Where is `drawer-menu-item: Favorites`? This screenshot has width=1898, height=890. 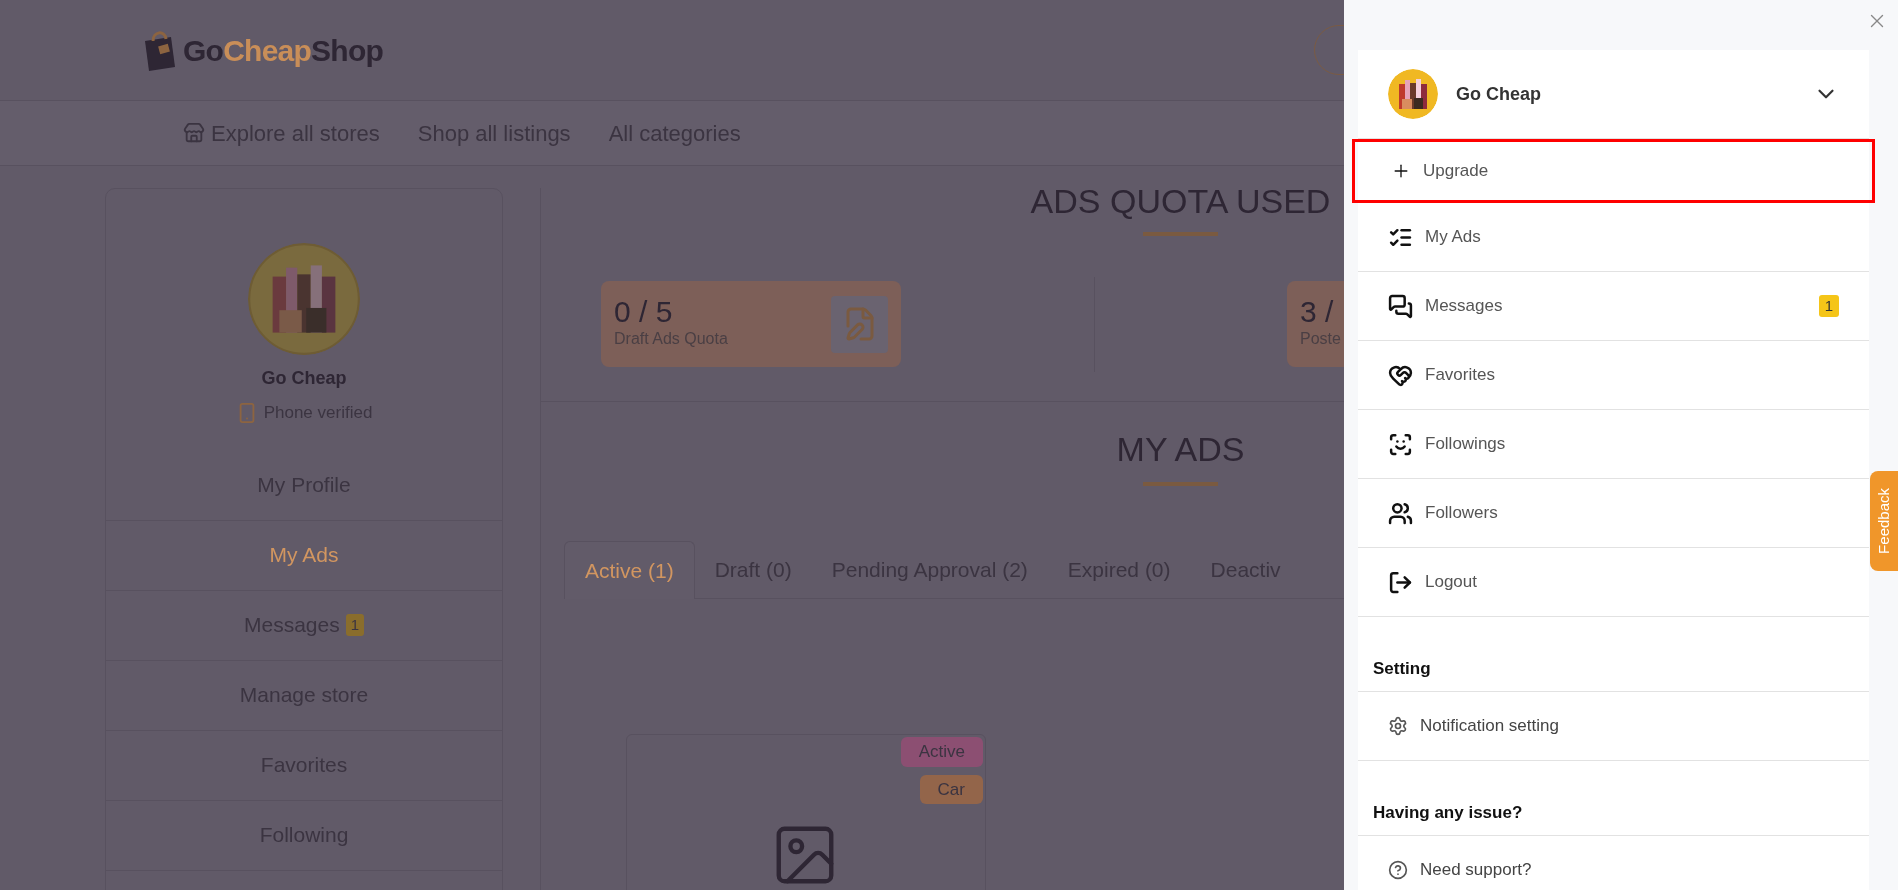
drawer-menu-item: Favorites is located at coordinates (1613, 375).